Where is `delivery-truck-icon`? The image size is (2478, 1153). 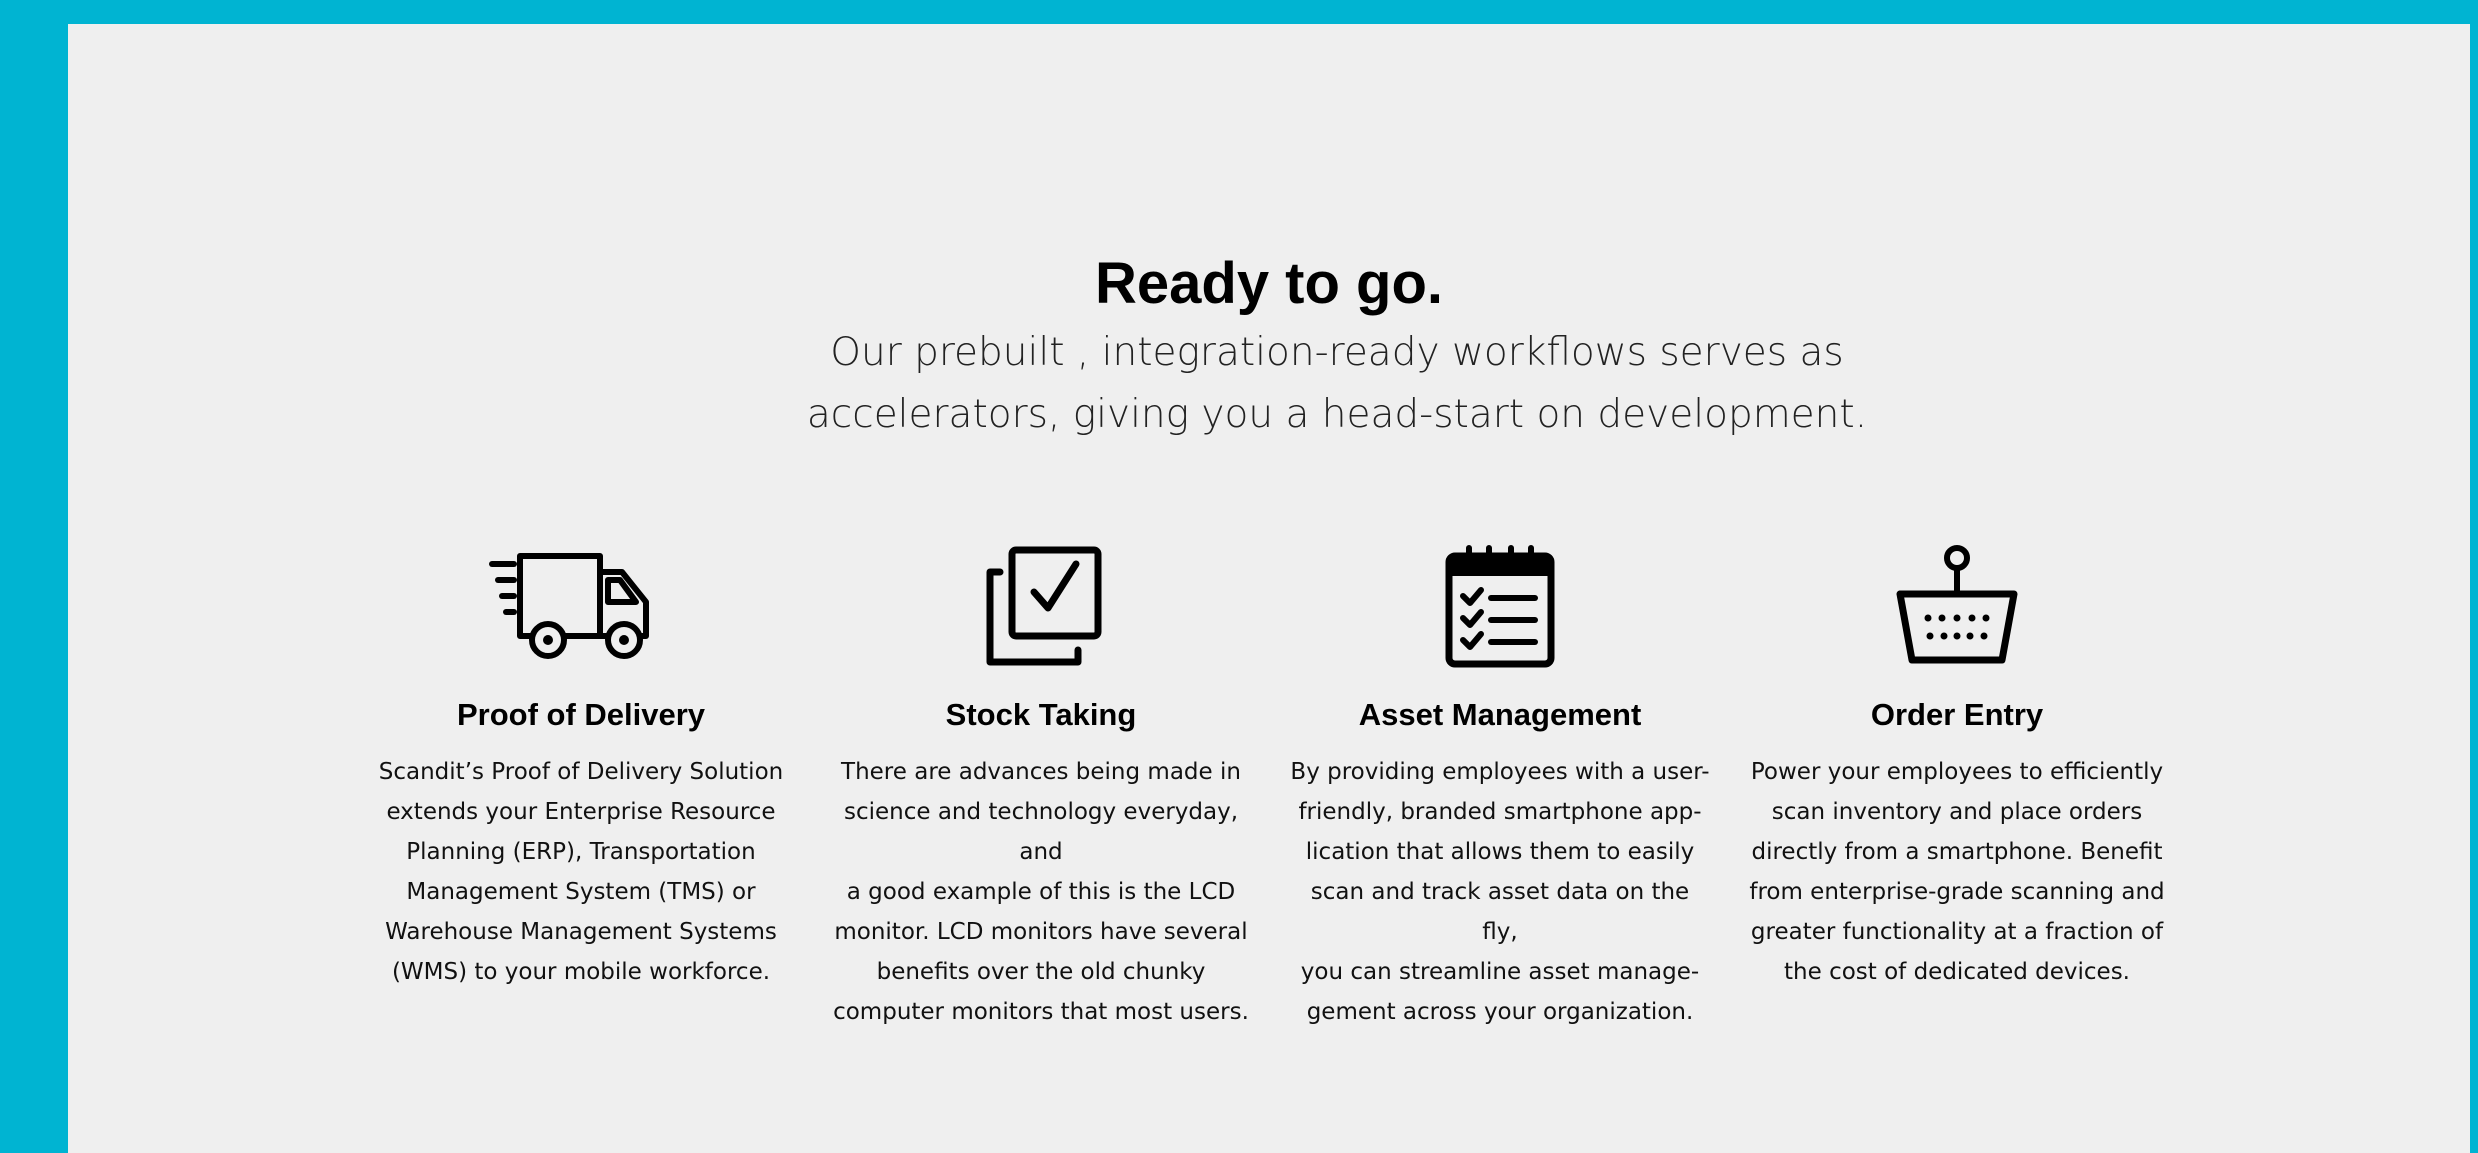
delivery-truck-icon is located at coordinates (569, 606).